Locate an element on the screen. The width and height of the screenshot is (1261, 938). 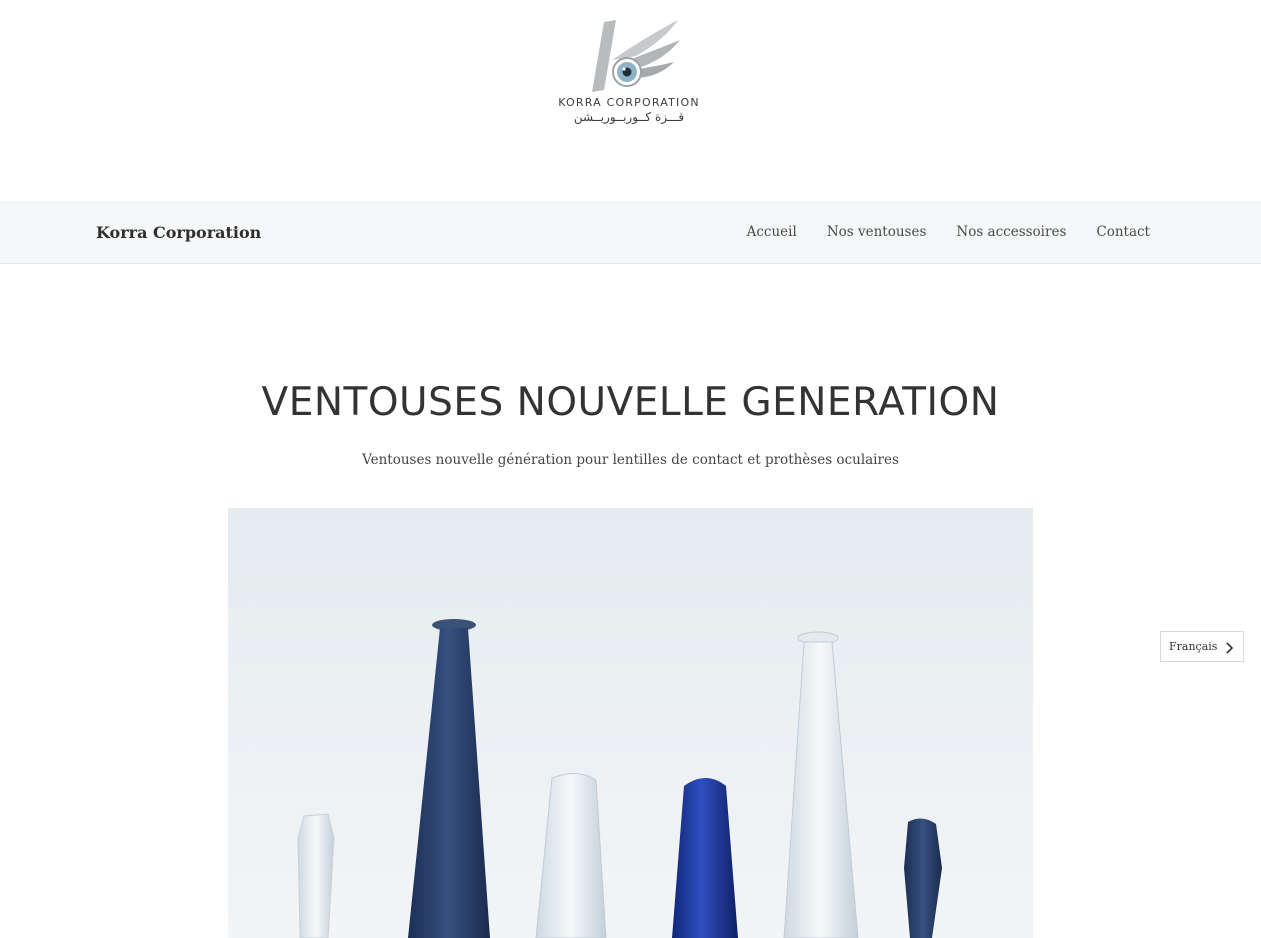
logo-latin-text: KORRA CORPORATION is located at coordinates (629, 102).